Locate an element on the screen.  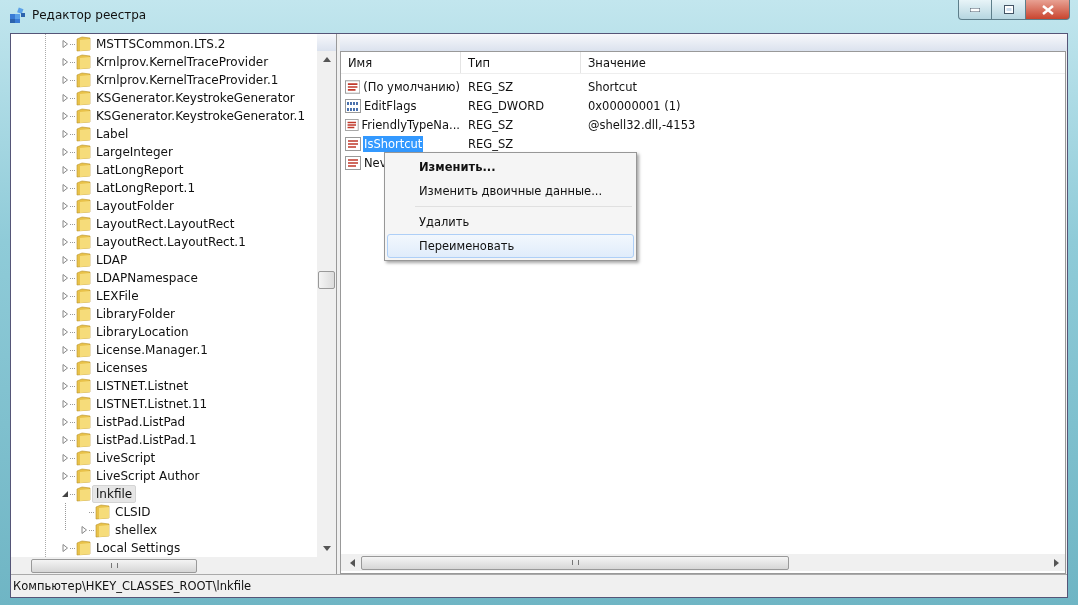
tree-item: LDAPNamespace is located at coordinates (147, 278).